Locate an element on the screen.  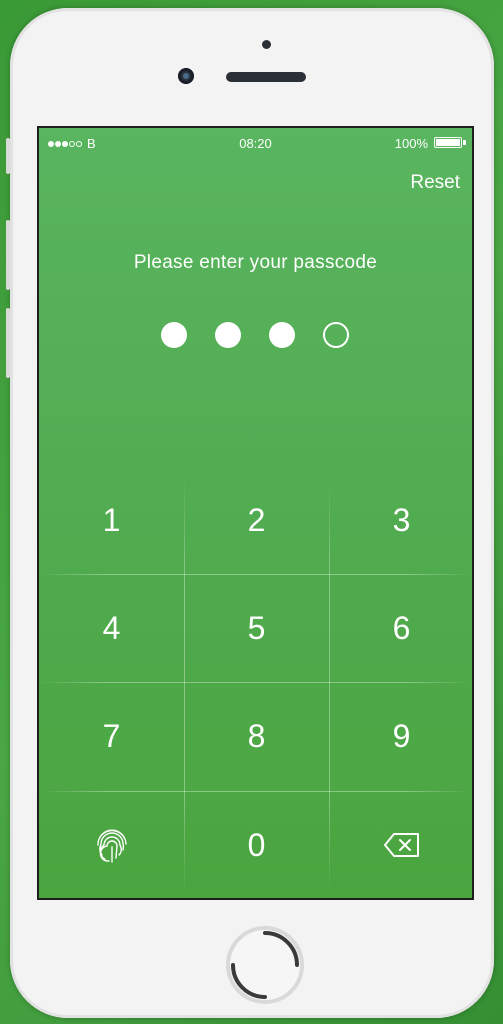
home-button is located at coordinates (265, 965).